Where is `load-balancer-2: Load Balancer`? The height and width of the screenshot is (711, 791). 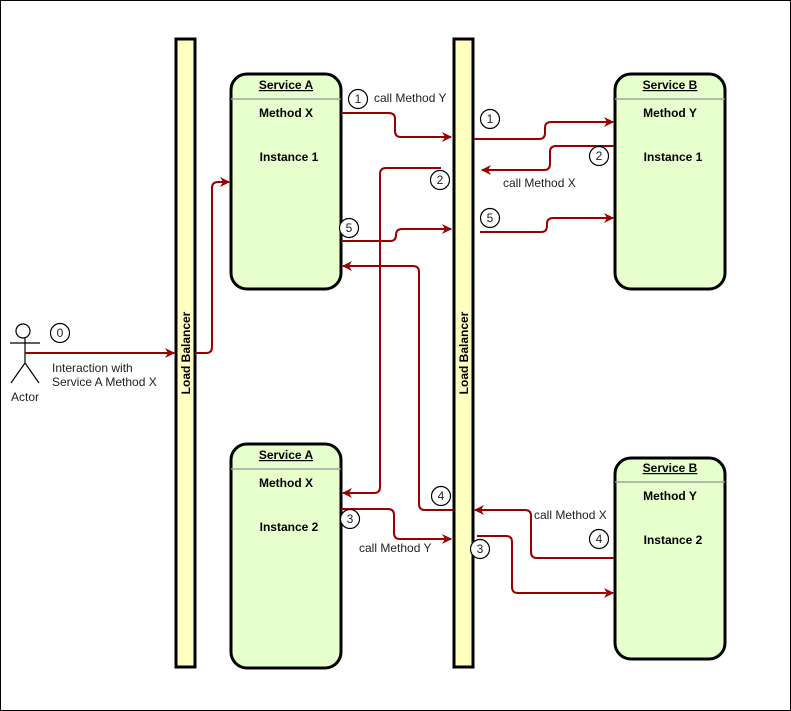 load-balancer-2: Load Balancer is located at coordinates (463, 353).